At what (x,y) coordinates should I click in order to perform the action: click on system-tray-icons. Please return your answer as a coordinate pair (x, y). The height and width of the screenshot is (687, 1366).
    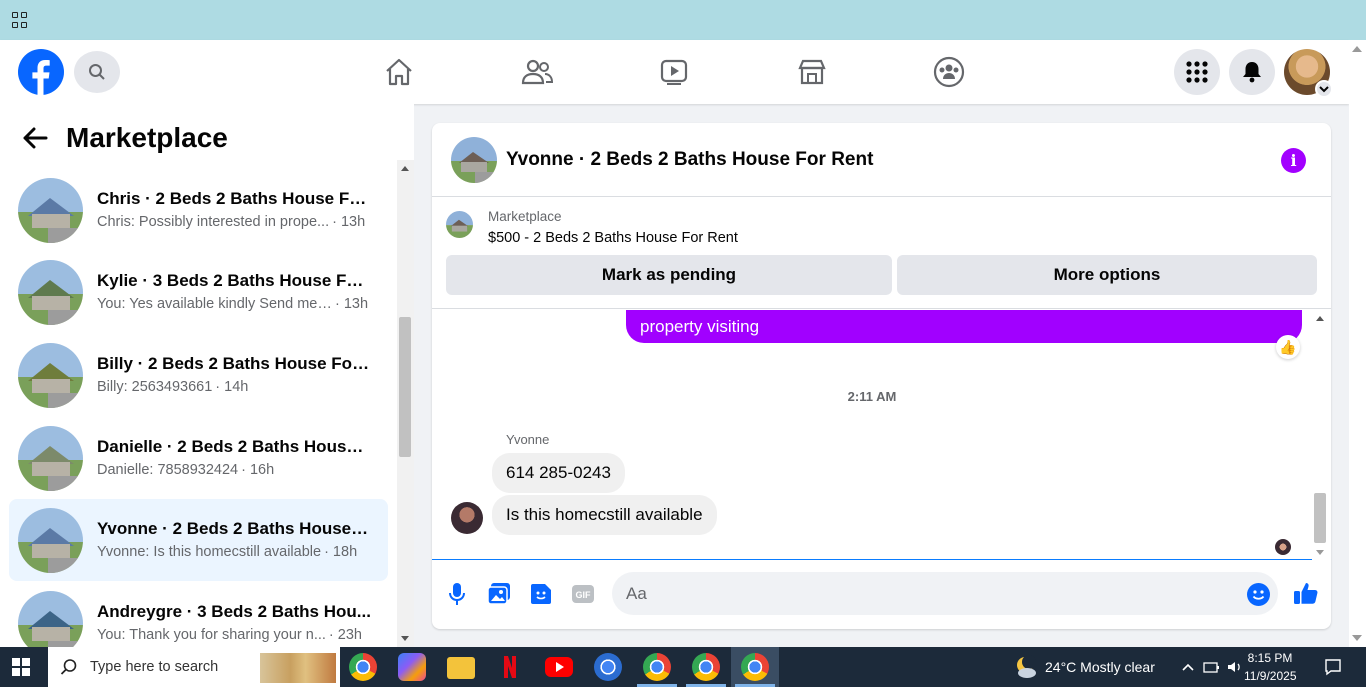
    Looking at the image, I should click on (1212, 667).